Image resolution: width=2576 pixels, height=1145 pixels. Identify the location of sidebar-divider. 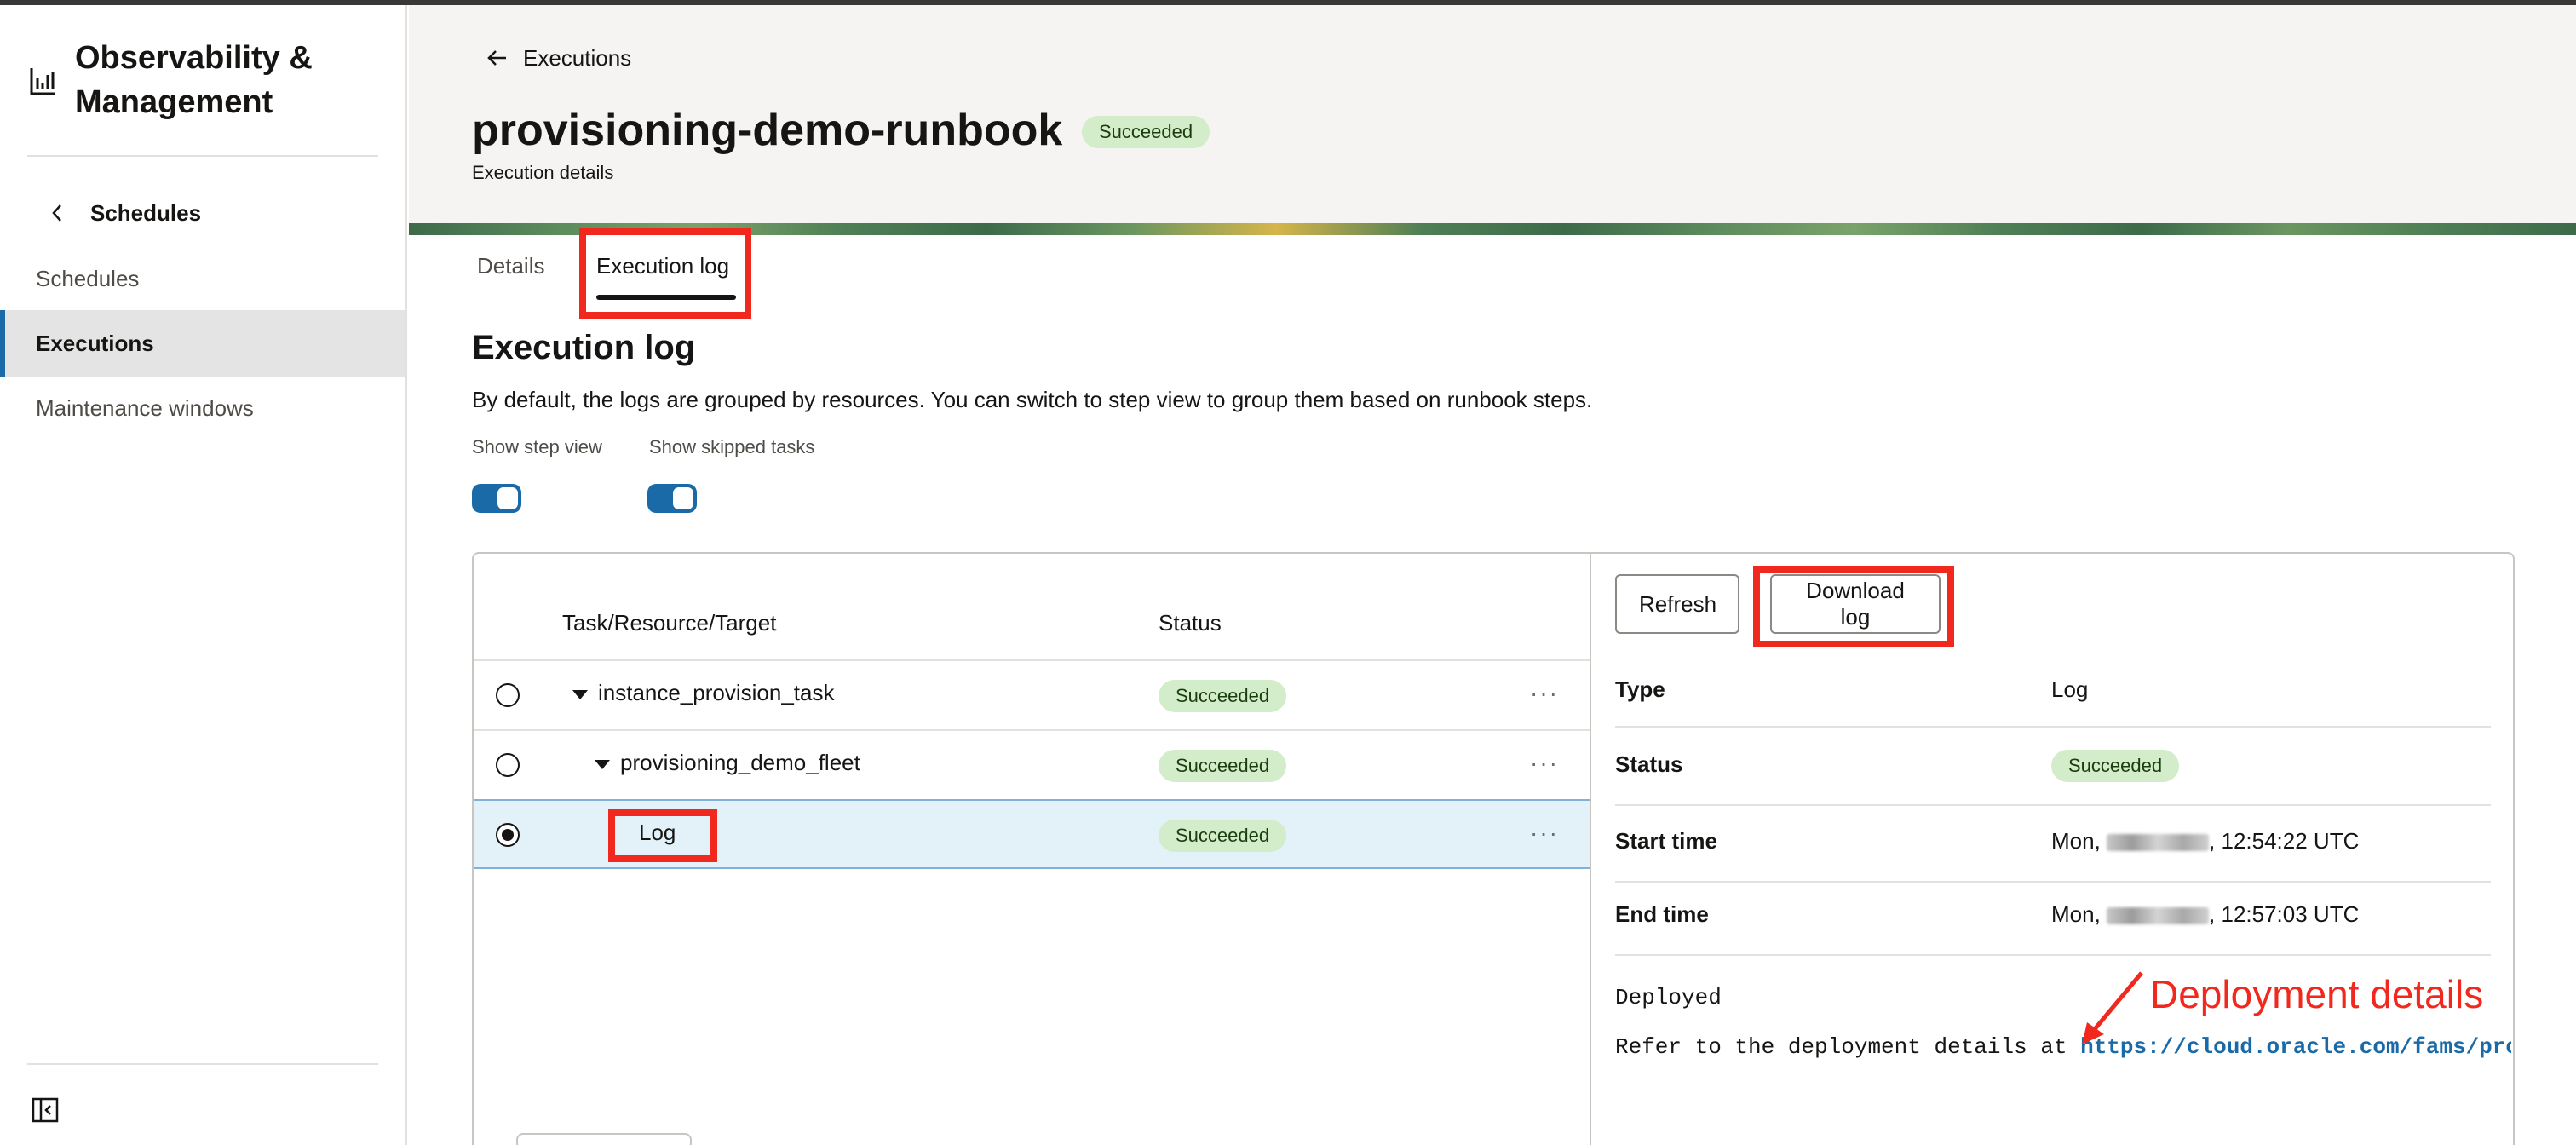
(203, 156).